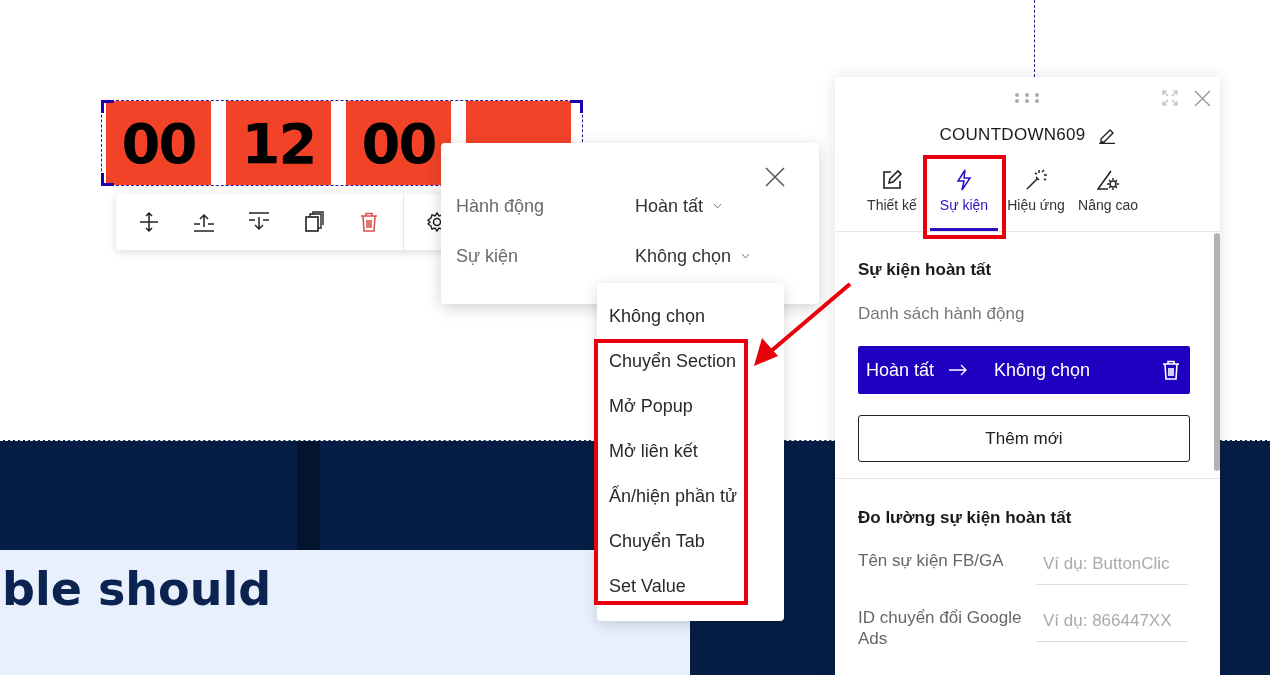 The width and height of the screenshot is (1270, 675). I want to click on panel-tab: Thiết kế, so click(892, 196).